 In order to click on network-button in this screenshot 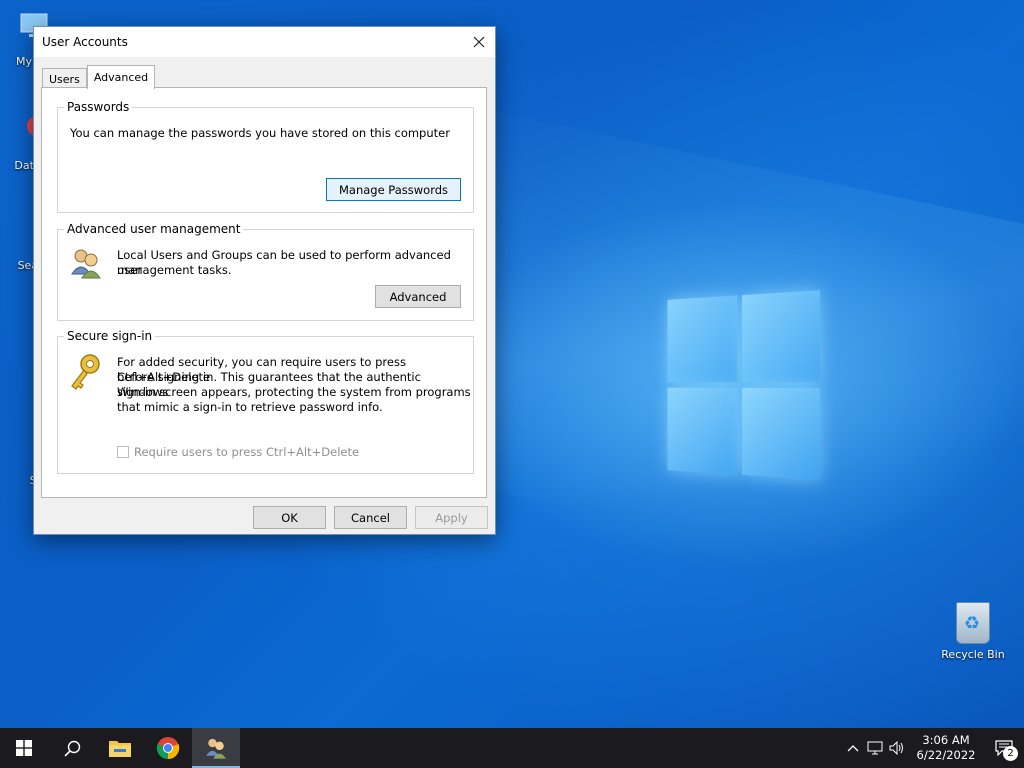, I will do `click(875, 748)`.